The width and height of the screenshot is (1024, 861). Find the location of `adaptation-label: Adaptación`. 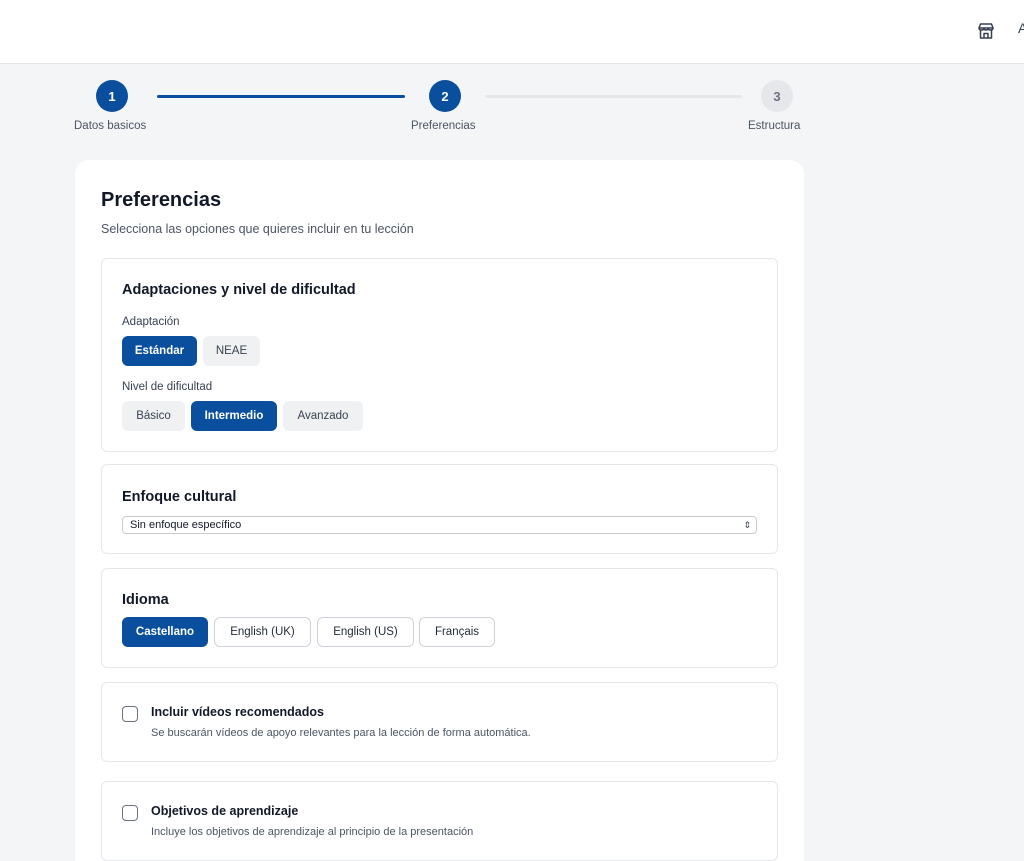

adaptation-label: Adaptación is located at coordinates (151, 322).